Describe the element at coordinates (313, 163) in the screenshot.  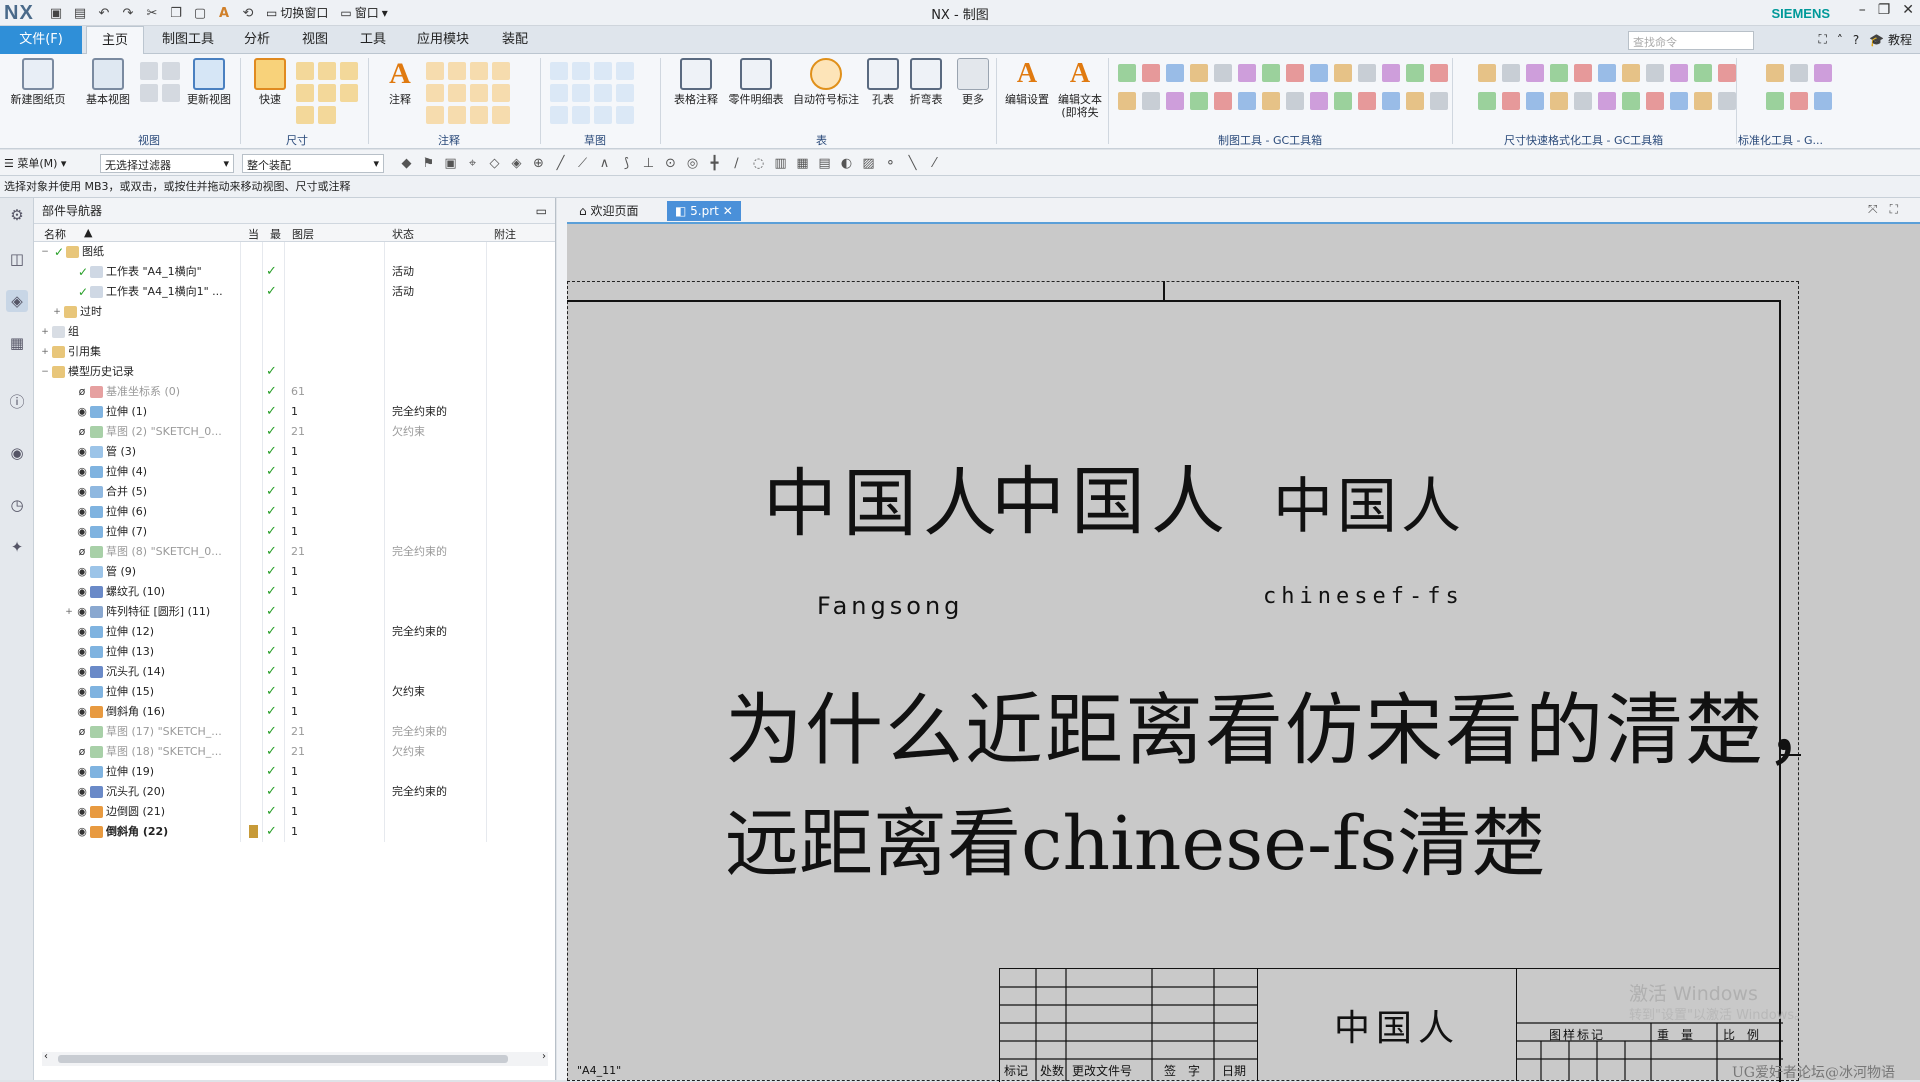
I see `assembly-scope-select: 整个装配 ▾` at that location.